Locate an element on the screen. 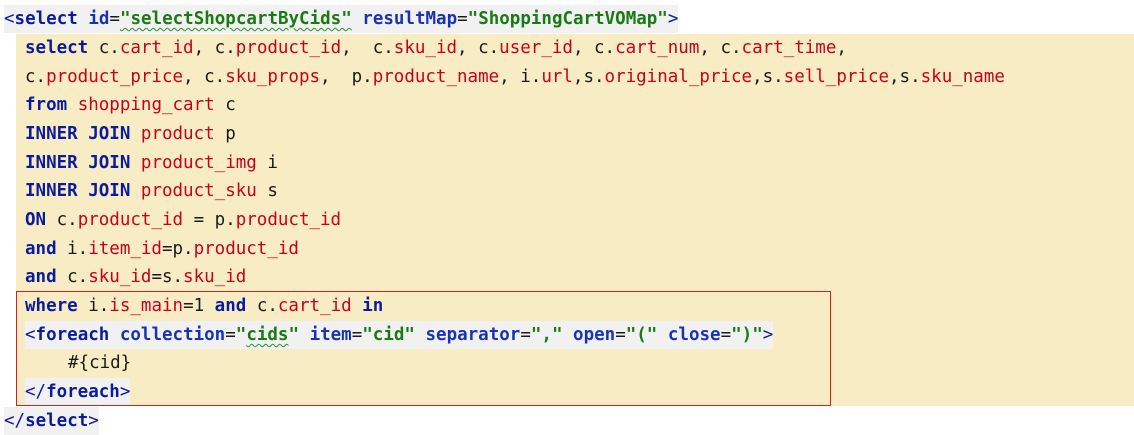 The image size is (1134, 435). code-text: =p. is located at coordinates (177, 249).